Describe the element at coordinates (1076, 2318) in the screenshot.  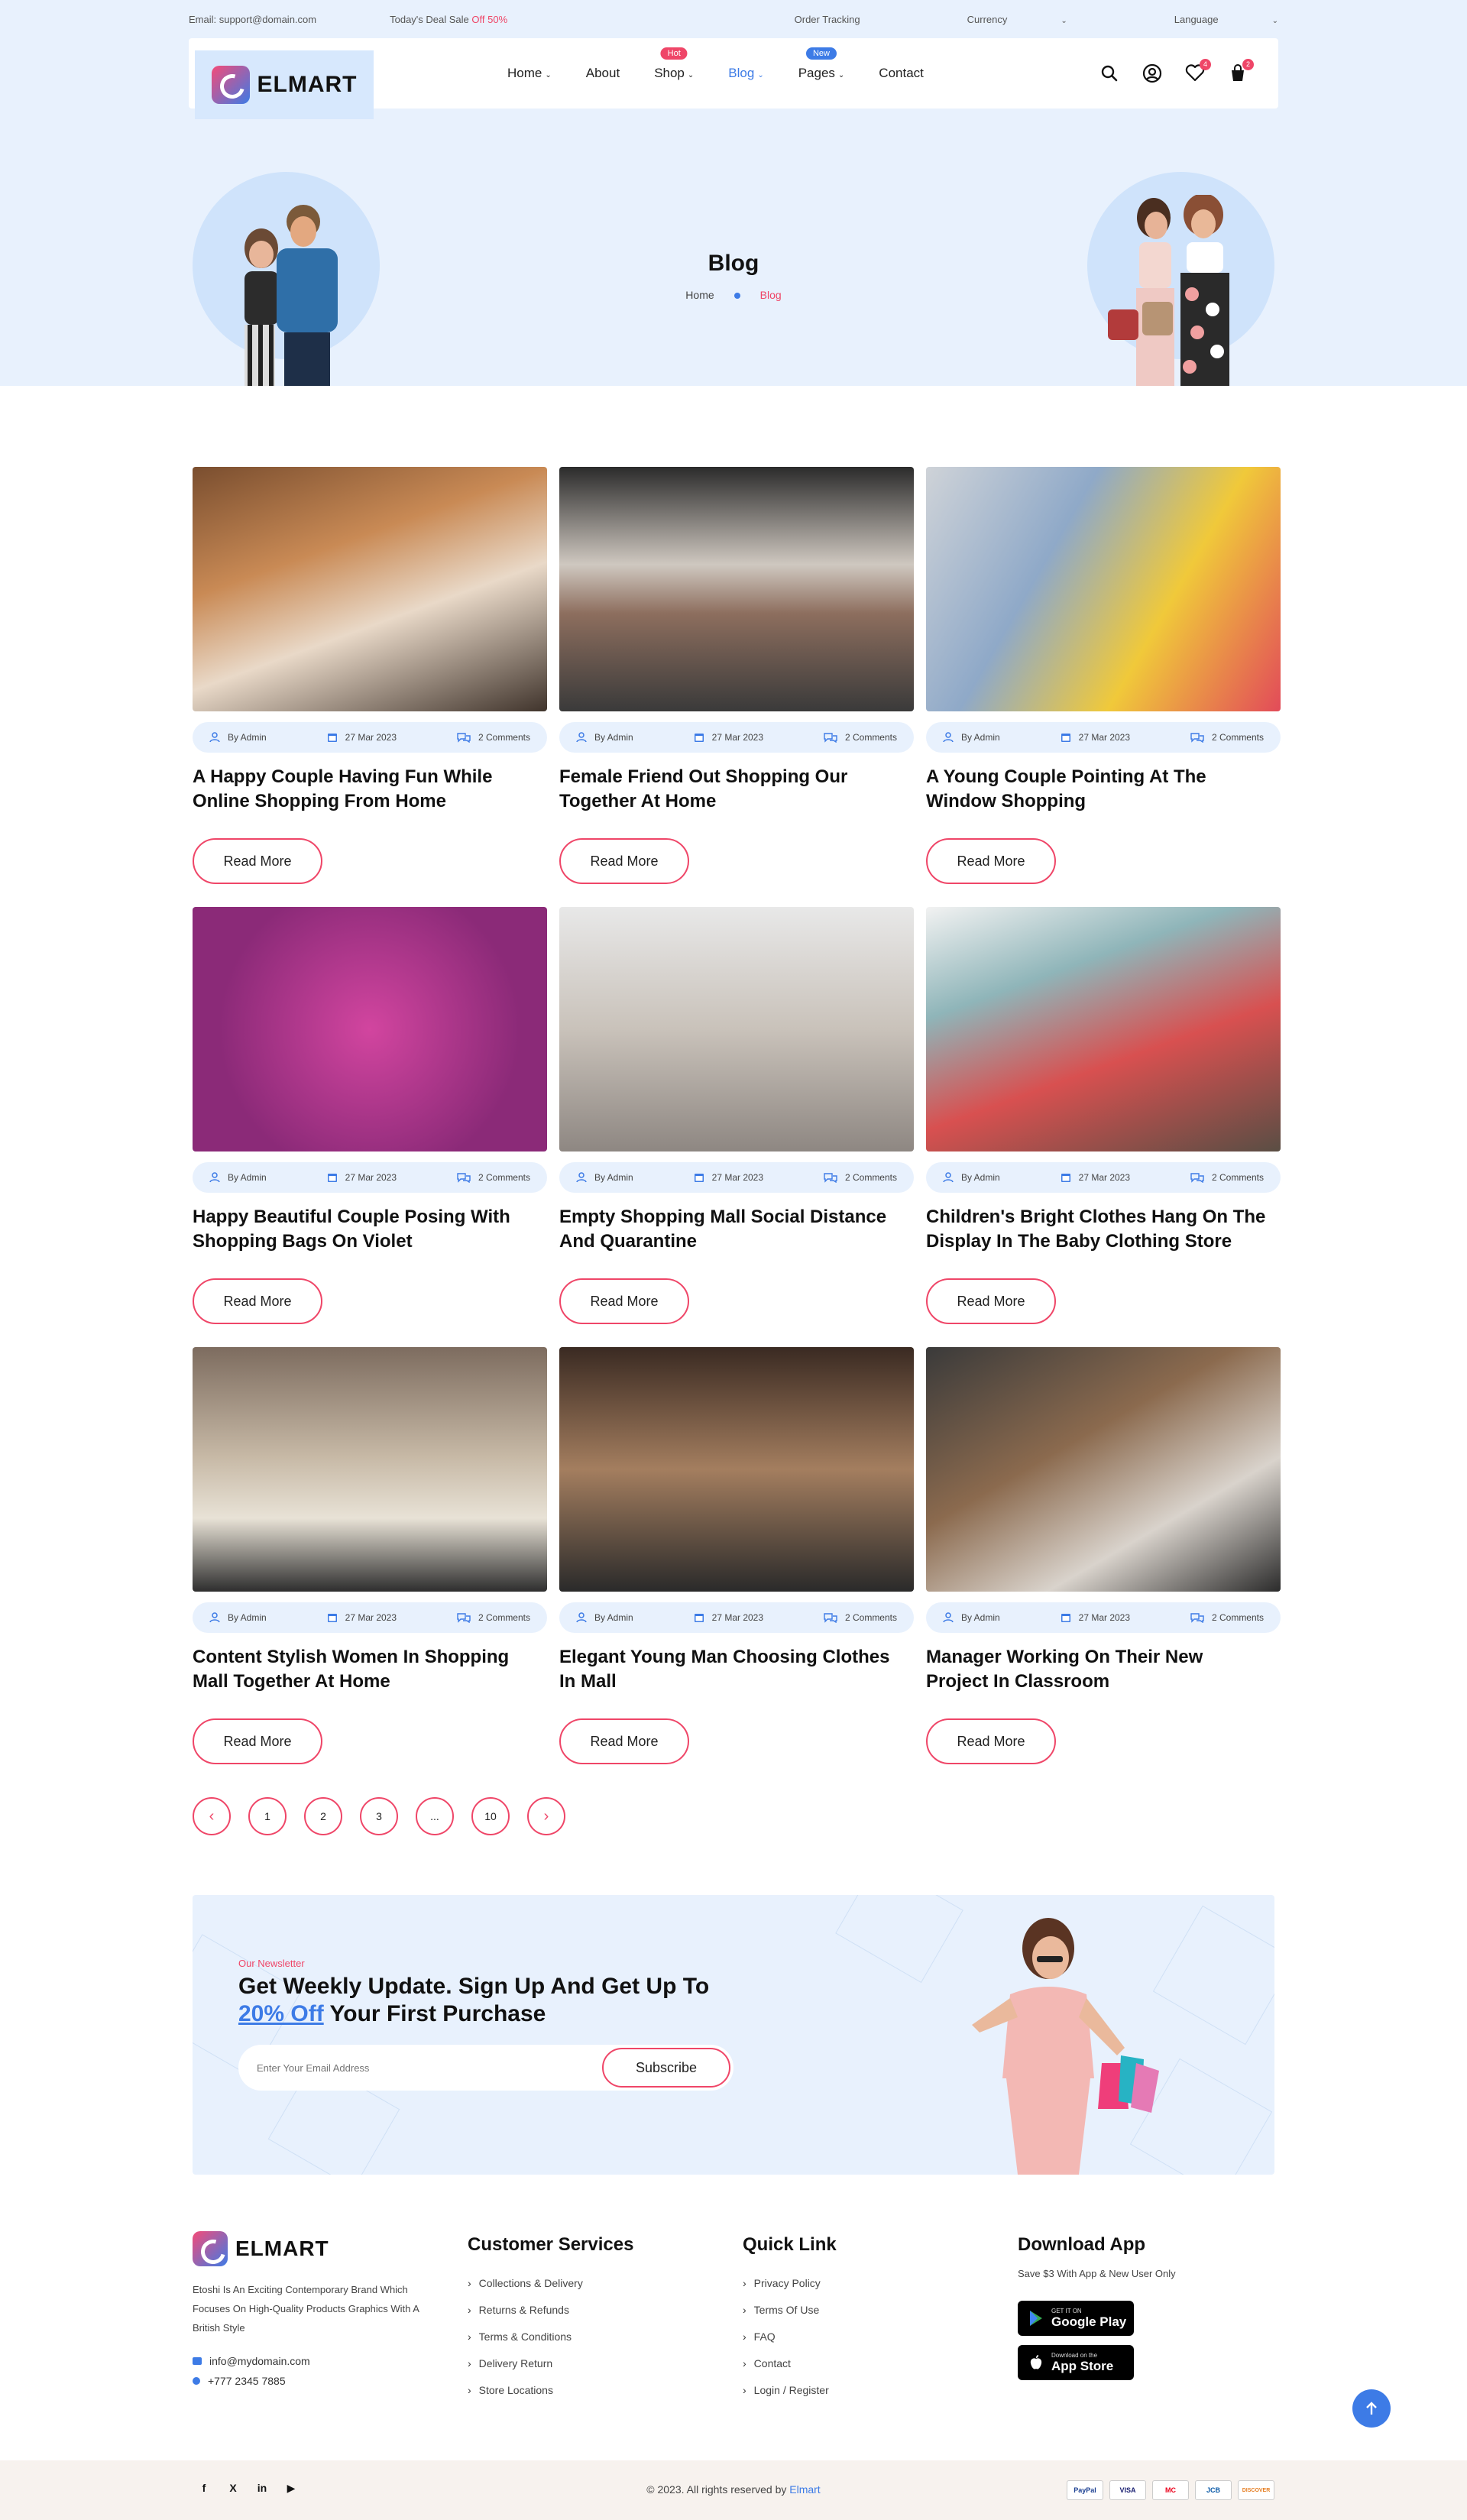
I see `google-play-button: GET IT ON Google Play` at that location.